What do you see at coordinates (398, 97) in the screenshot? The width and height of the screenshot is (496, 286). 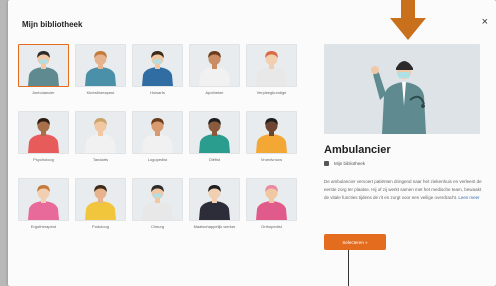 I see `preview-illustration` at bounding box center [398, 97].